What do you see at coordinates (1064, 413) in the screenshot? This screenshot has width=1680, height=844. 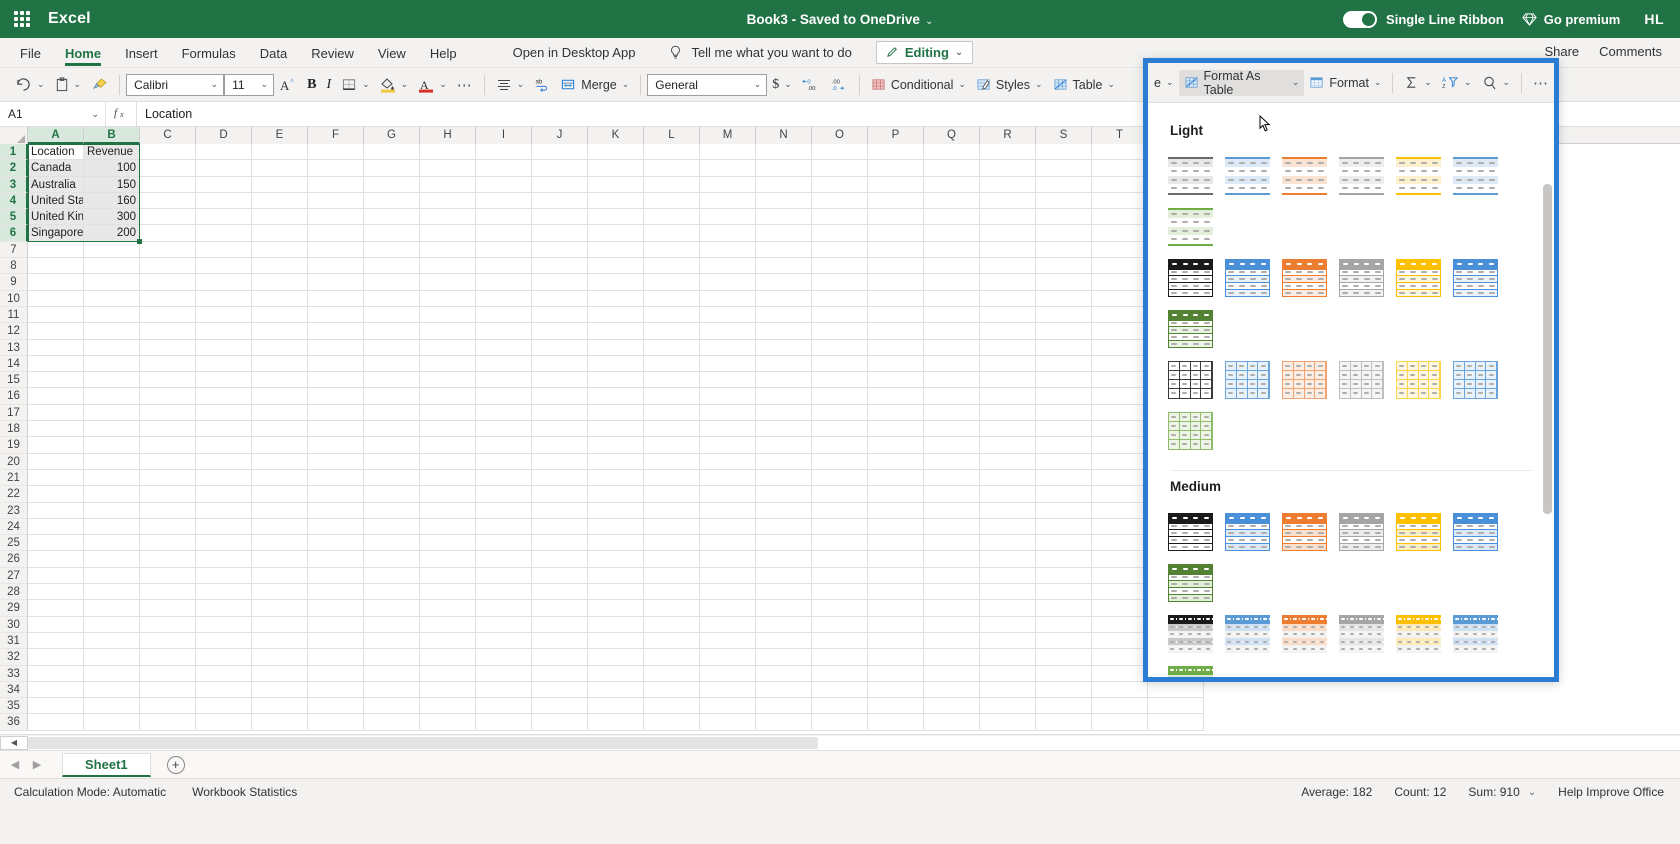 I see `cell-S17` at bounding box center [1064, 413].